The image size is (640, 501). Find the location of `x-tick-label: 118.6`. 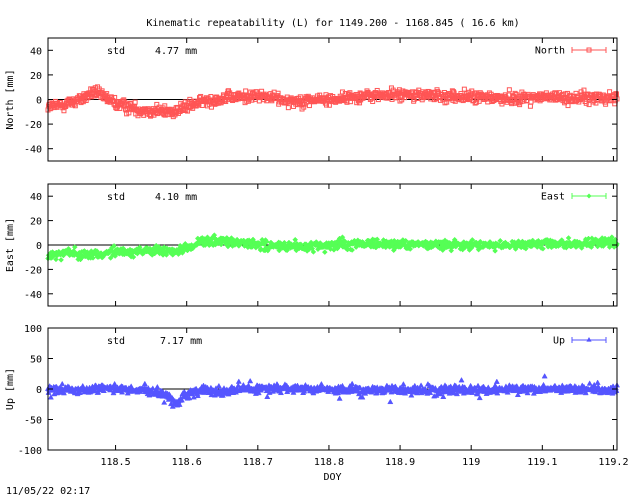

x-tick-label: 118.6 is located at coordinates (187, 462).